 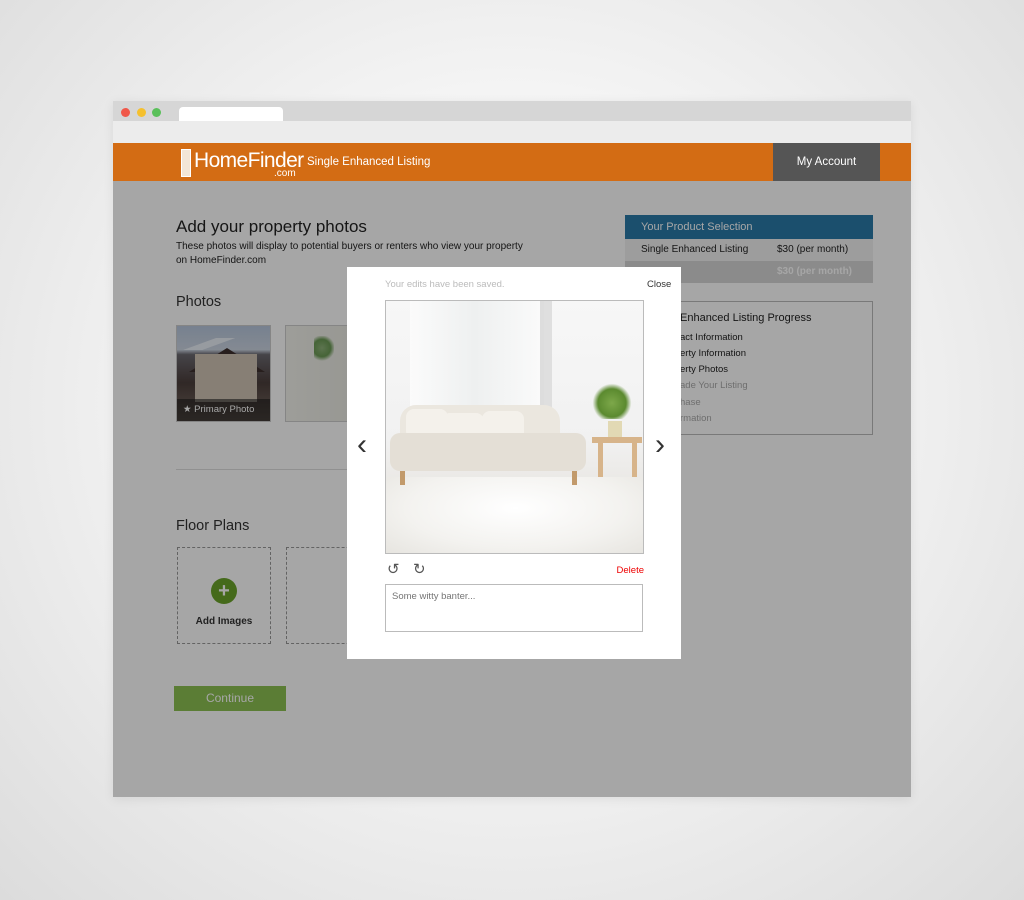 What do you see at coordinates (659, 284) in the screenshot?
I see `close-modal-button: Close` at bounding box center [659, 284].